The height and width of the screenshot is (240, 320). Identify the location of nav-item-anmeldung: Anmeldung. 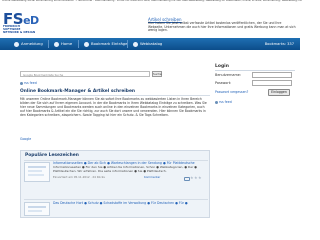
(28, 44).